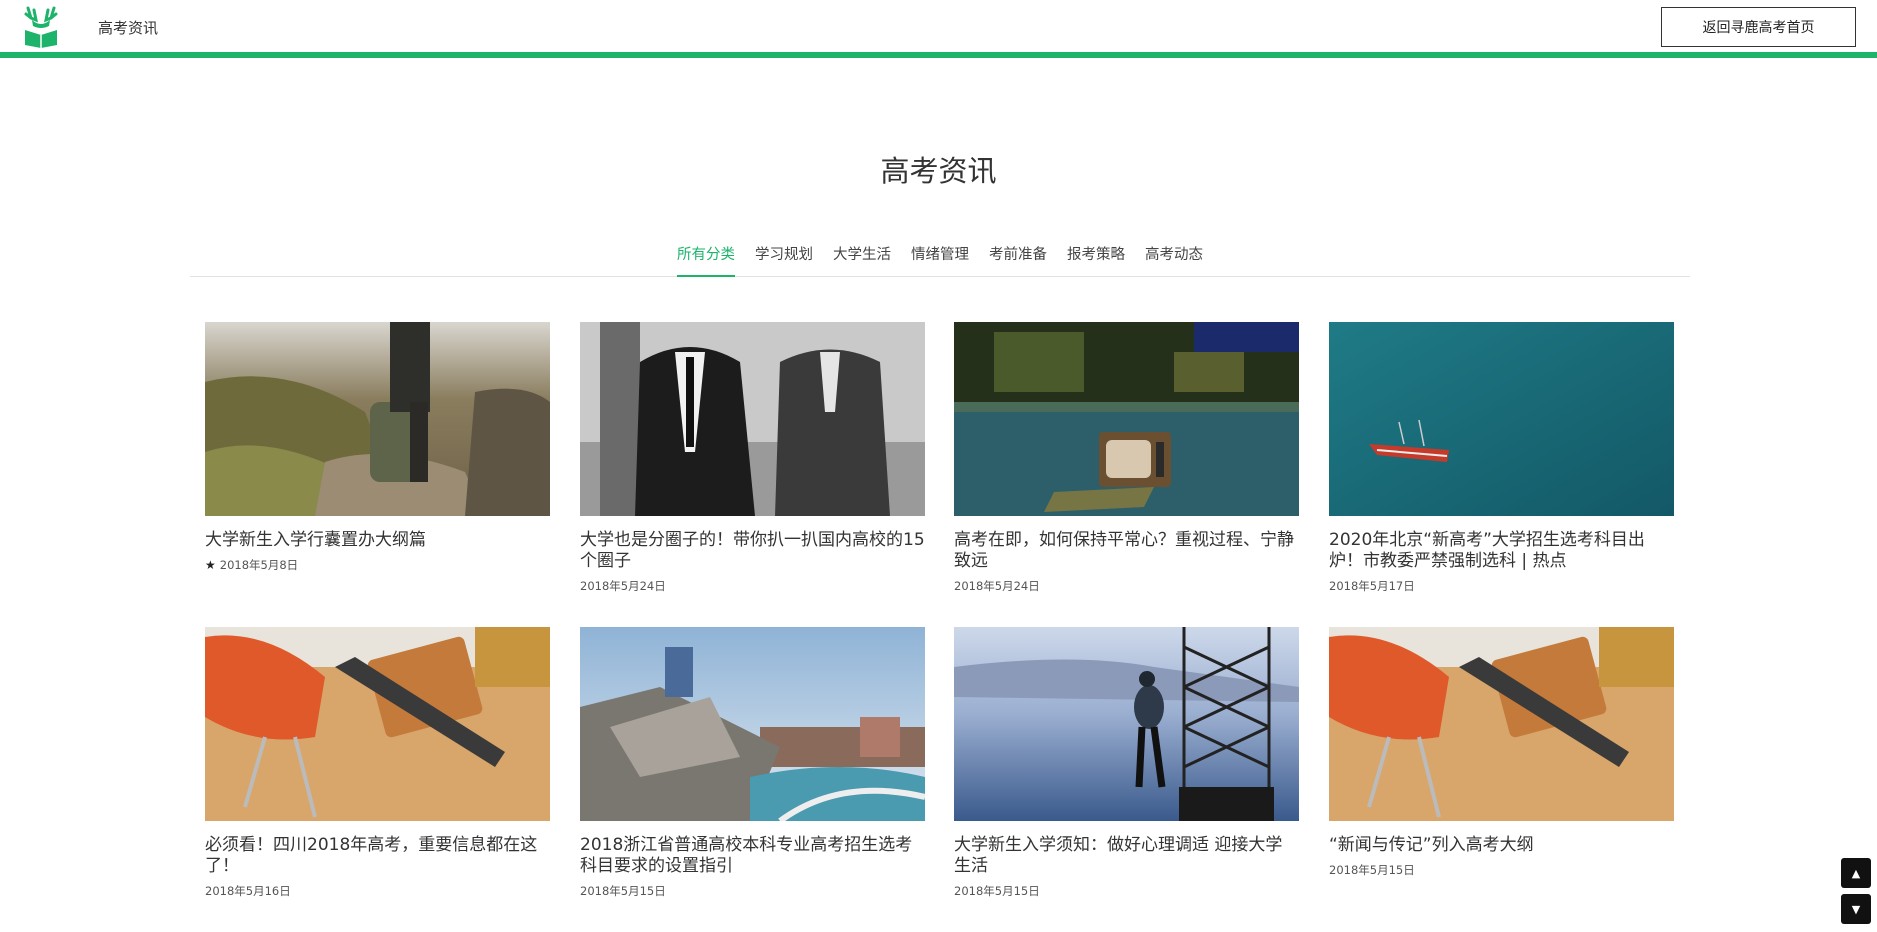 This screenshot has width=1877, height=932. Describe the element at coordinates (938, 171) in the screenshot. I see `page-title: 高考资讯` at that location.